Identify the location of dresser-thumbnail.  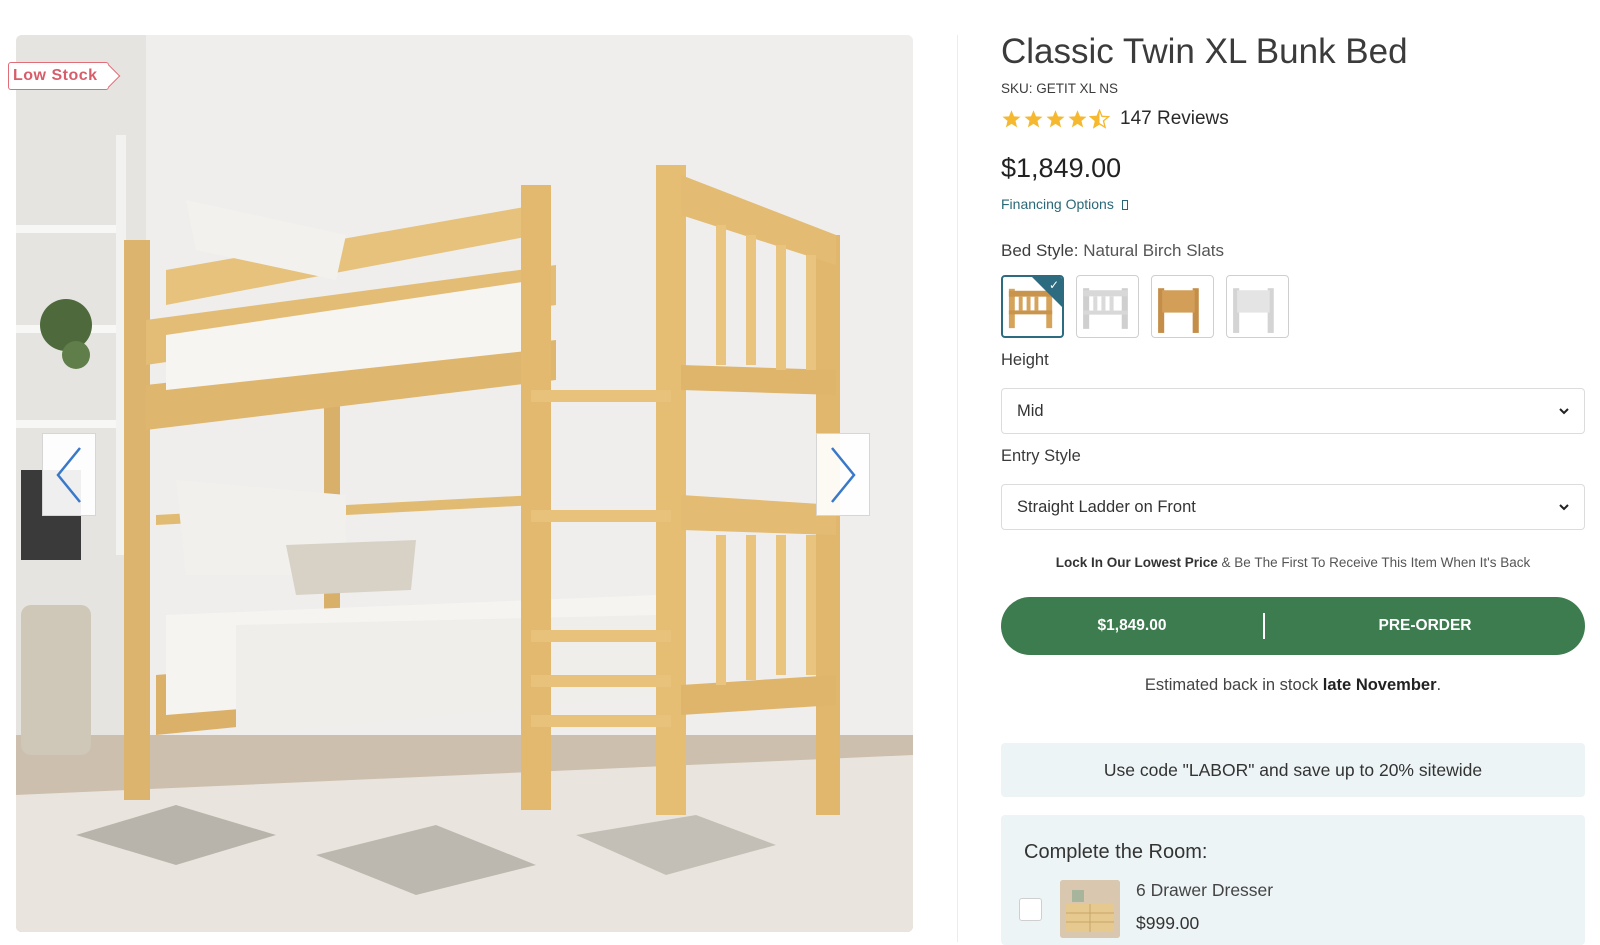
(1090, 909).